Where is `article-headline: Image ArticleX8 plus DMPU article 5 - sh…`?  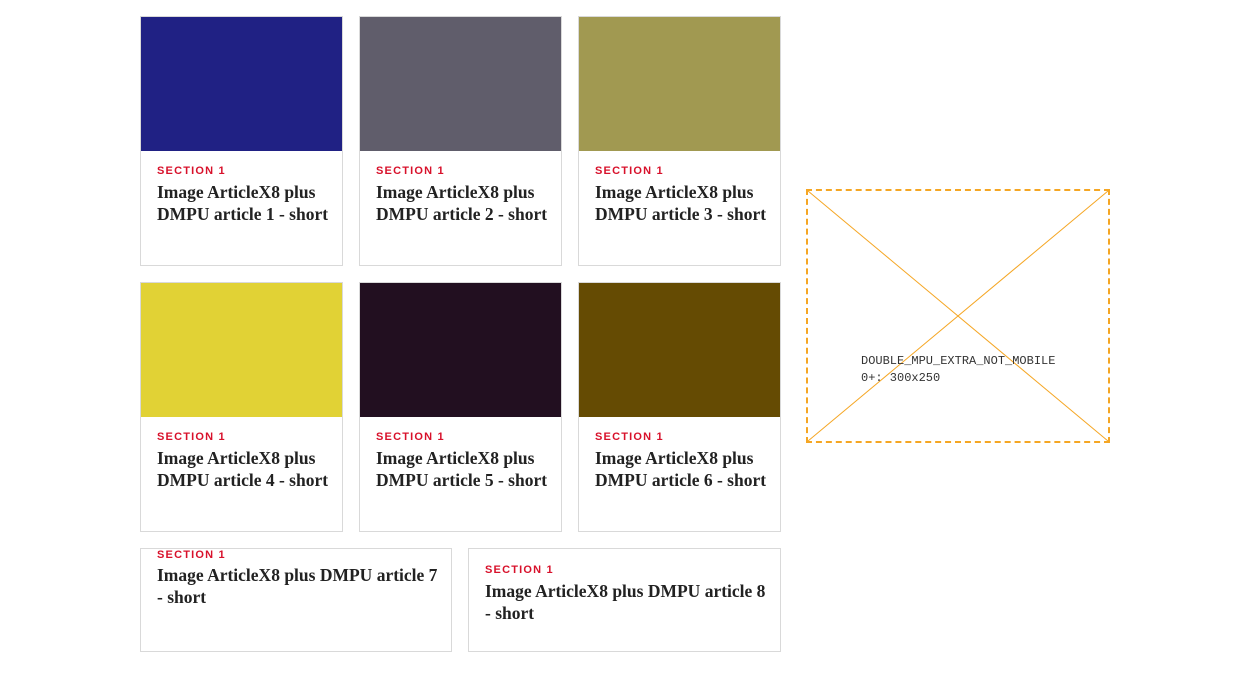 article-headline: Image ArticleX8 plus DMPU article 5 - sh… is located at coordinates (462, 469).